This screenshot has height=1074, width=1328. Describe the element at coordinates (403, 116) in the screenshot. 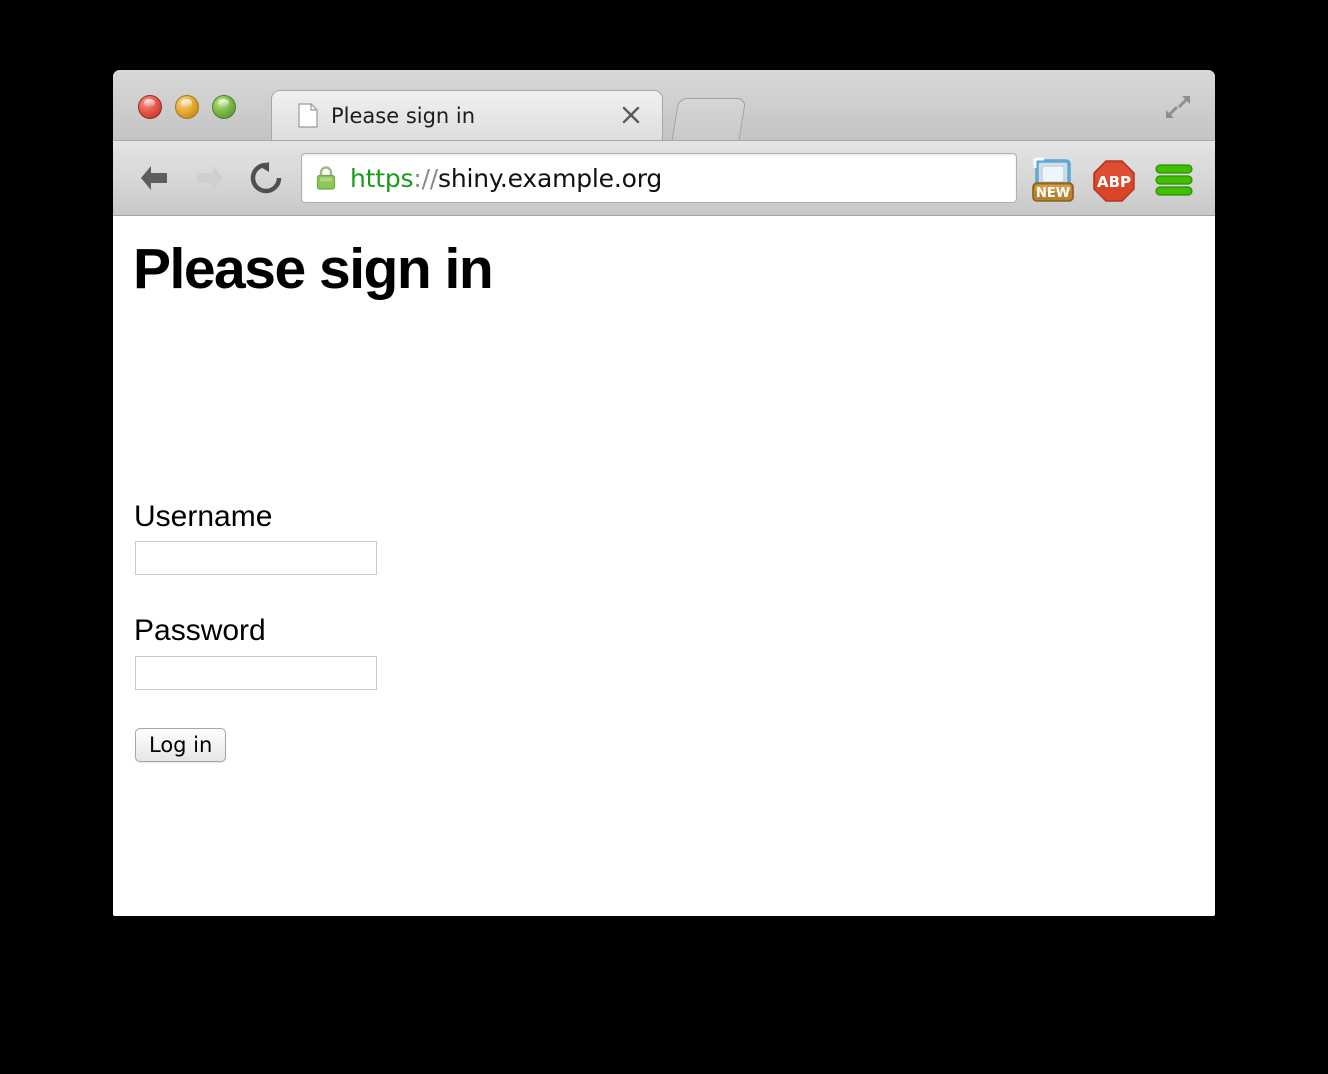

I see `tab-title: Please sign in` at that location.